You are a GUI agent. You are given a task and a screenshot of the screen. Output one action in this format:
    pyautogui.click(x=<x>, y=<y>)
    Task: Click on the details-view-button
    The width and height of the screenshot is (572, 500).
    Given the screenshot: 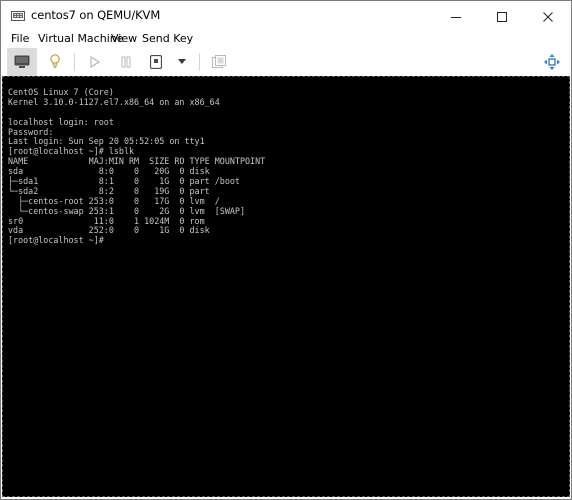 What is the action you would take?
    pyautogui.click(x=55, y=62)
    